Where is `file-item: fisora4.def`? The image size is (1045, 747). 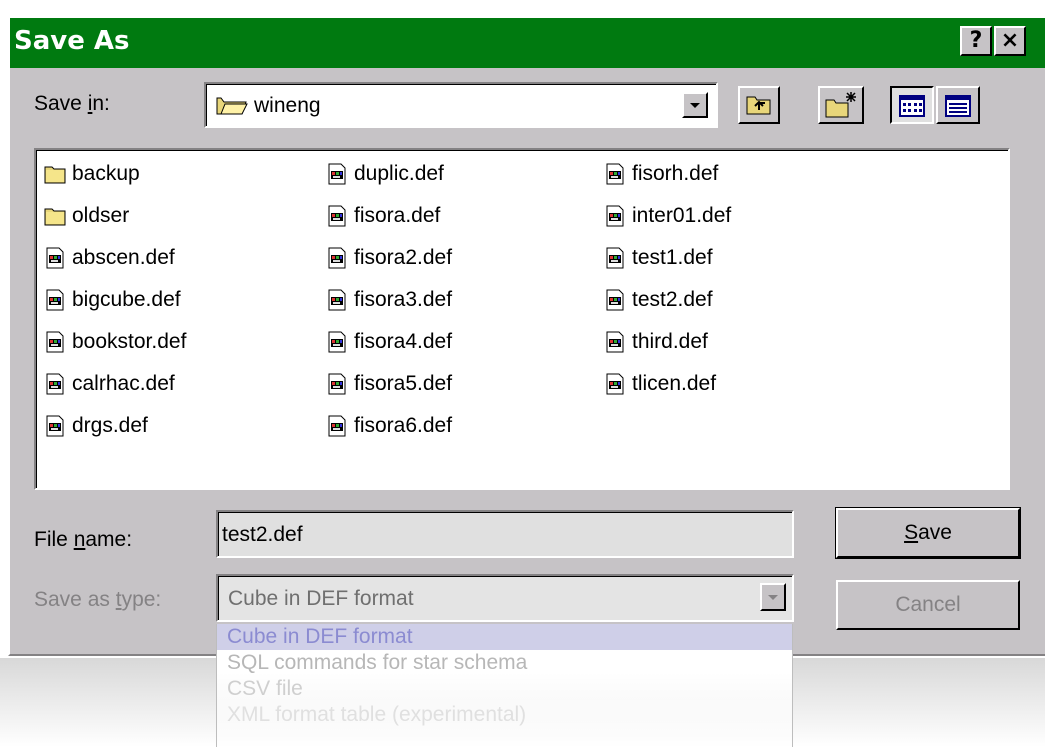
file-item: fisora4.def is located at coordinates (389, 342).